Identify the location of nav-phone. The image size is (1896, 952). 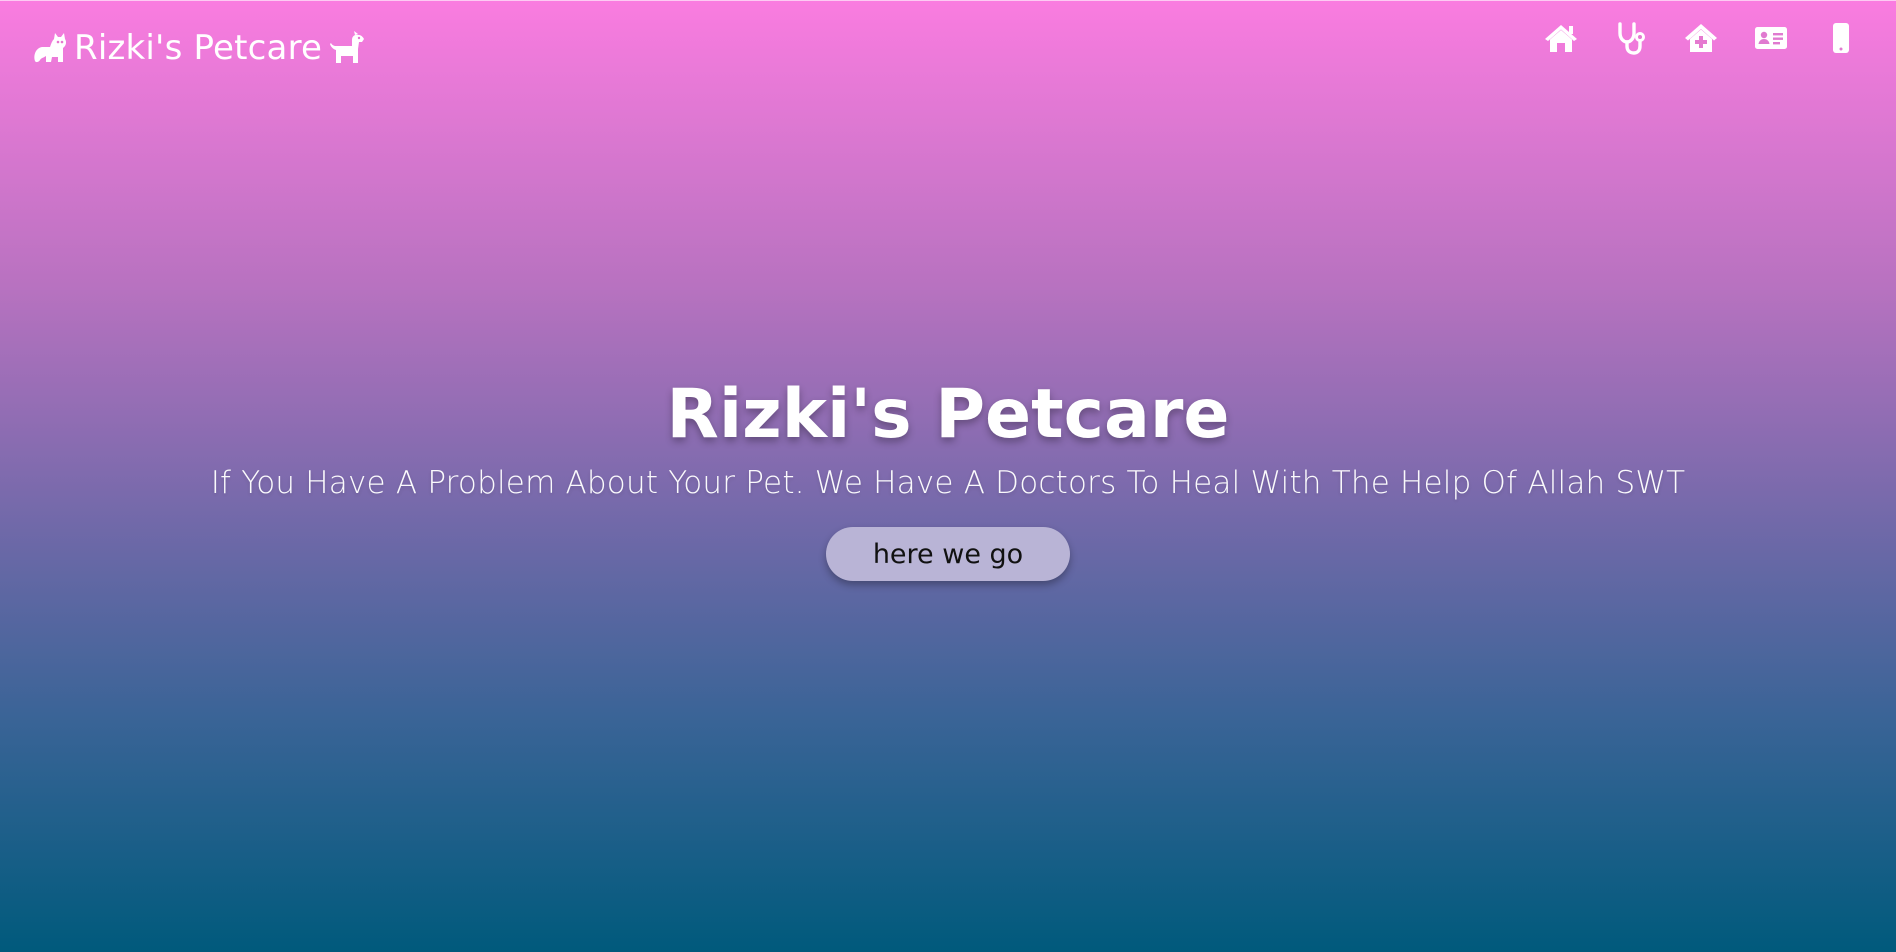
(1841, 40).